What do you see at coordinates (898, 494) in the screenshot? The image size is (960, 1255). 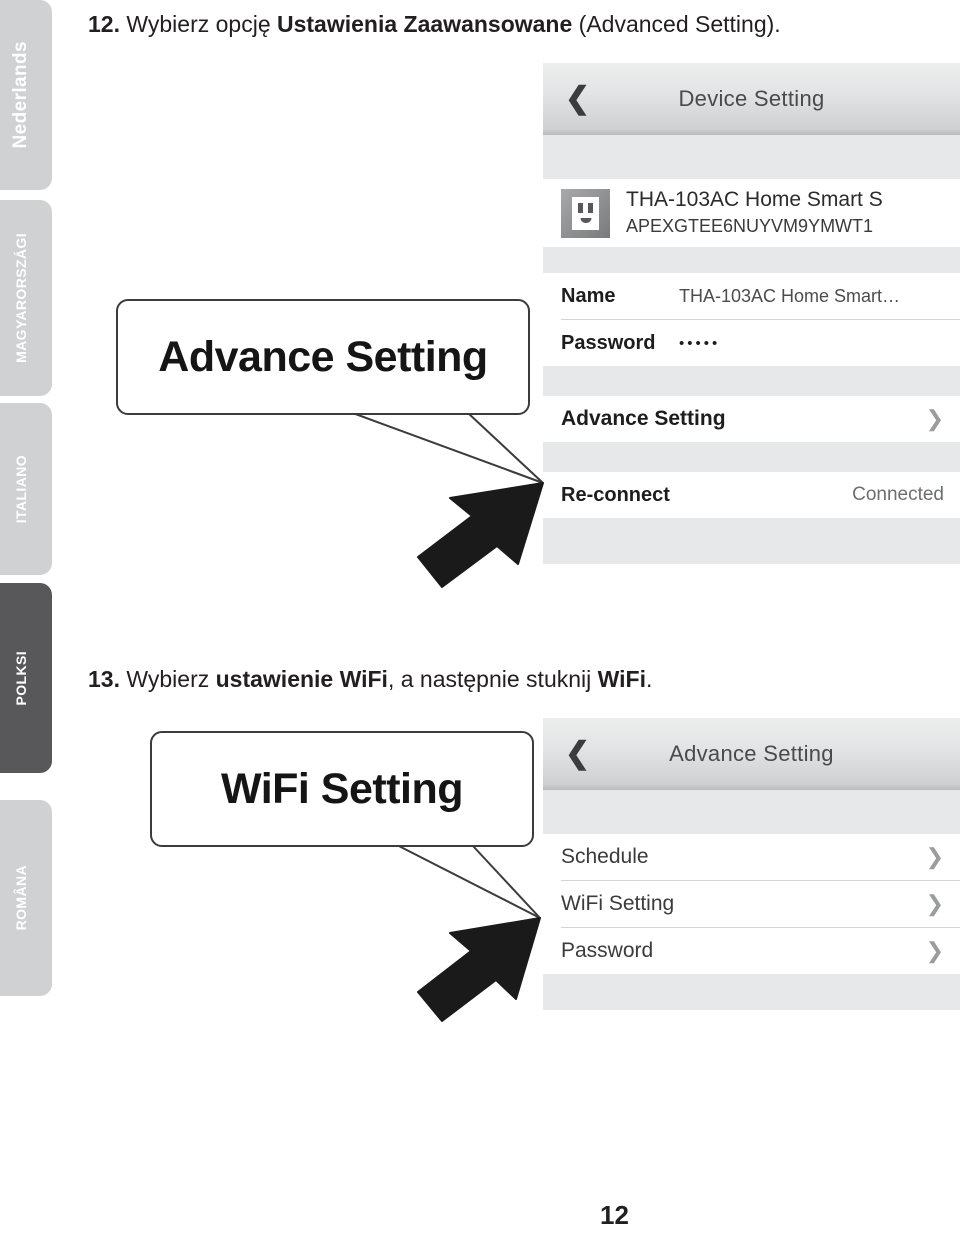 I see `row-status-value: Connected` at bounding box center [898, 494].